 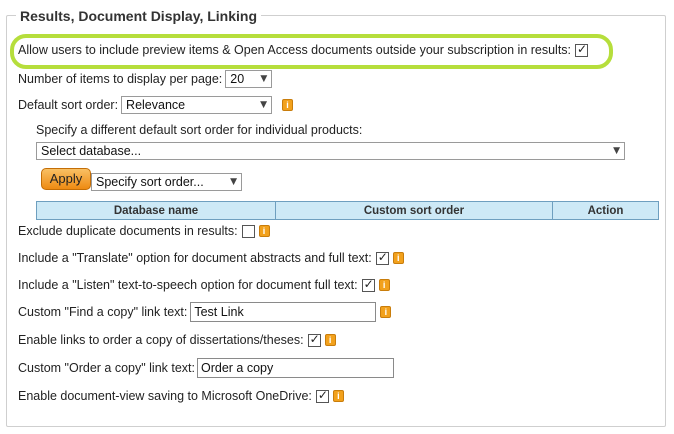 What do you see at coordinates (322, 395) in the screenshot?
I see `onedrive-checkbox` at bounding box center [322, 395].